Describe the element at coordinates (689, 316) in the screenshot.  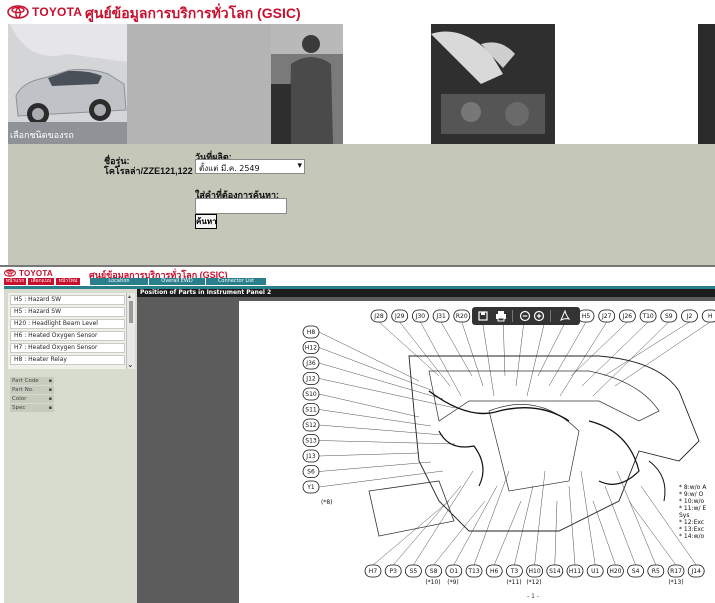
I see `connector-top-J2: J2` at that location.